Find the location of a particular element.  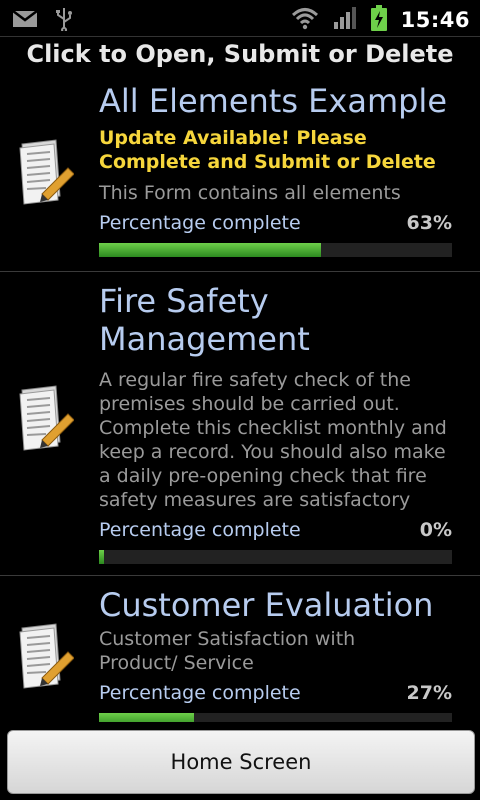

gmail-icon is located at coordinates (25, 21).